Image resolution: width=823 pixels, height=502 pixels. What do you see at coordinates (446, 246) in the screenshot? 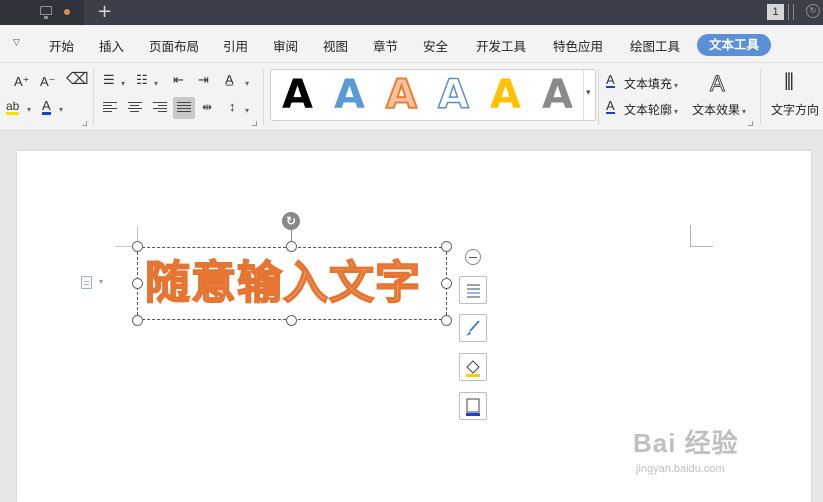
I see `resize-handle-ne` at bounding box center [446, 246].